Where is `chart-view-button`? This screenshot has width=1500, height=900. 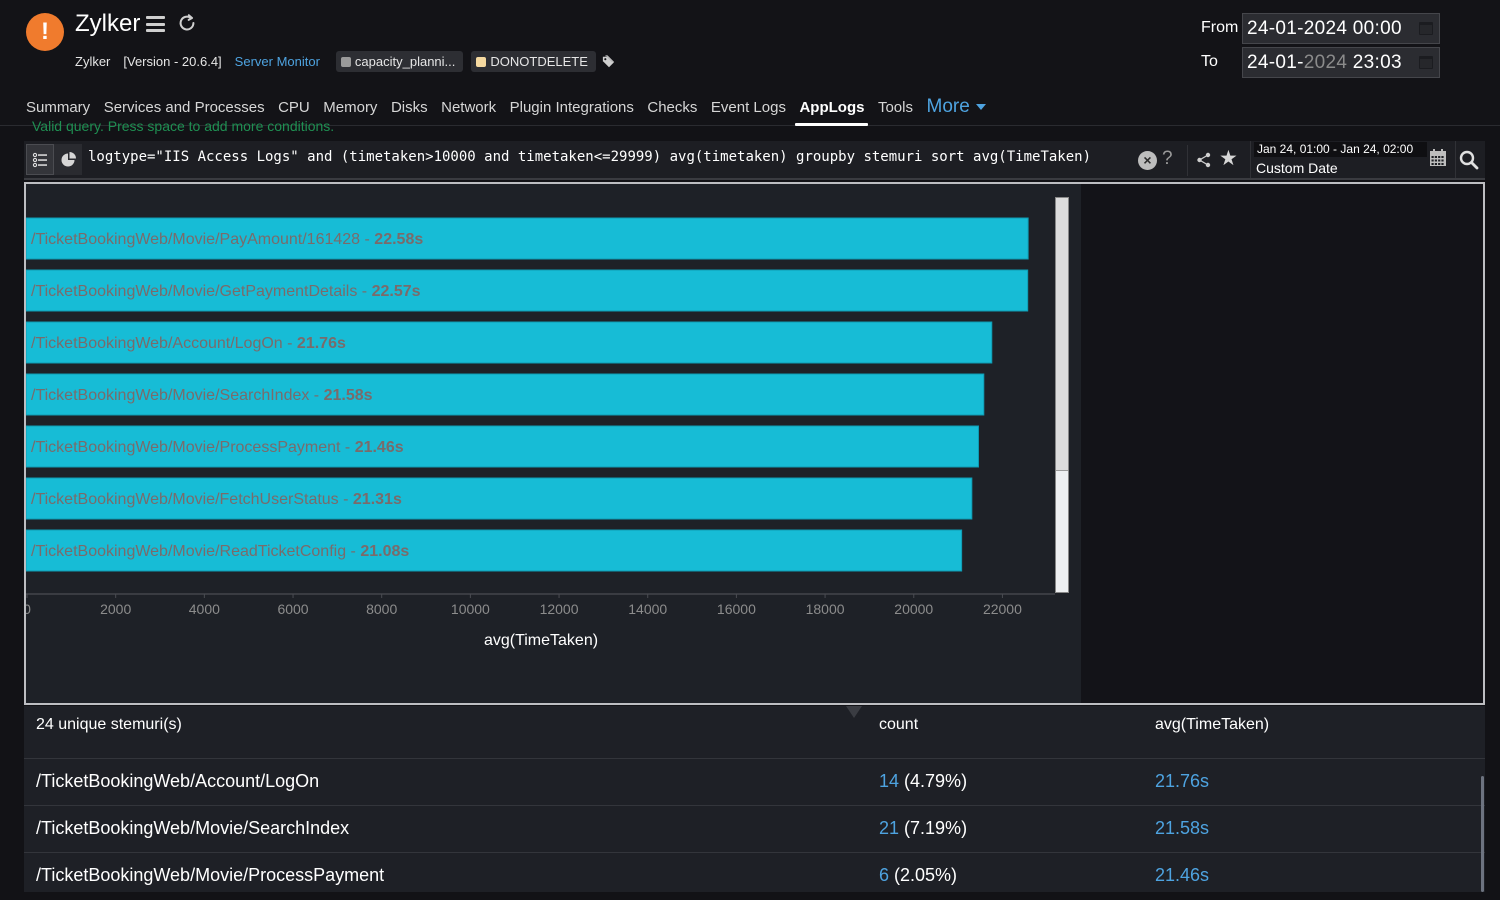 chart-view-button is located at coordinates (68, 159).